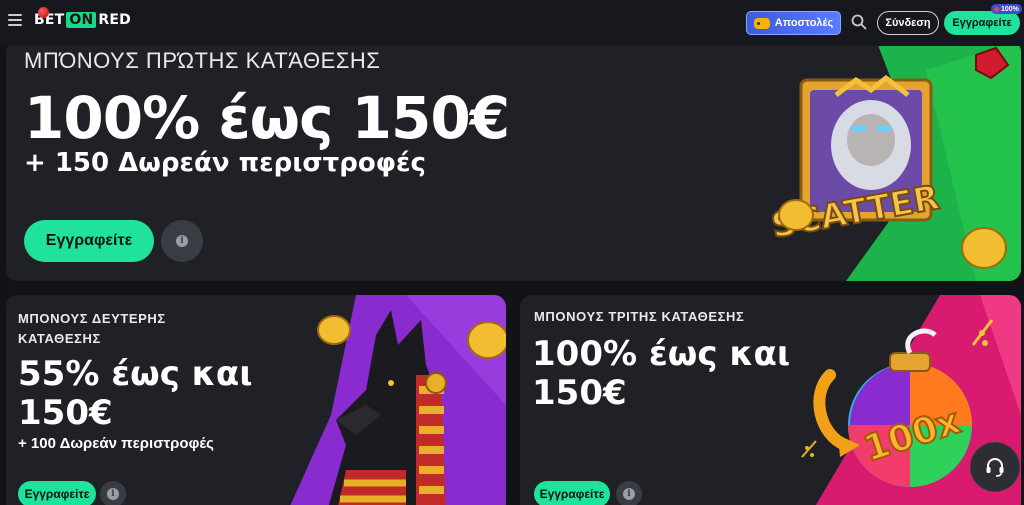  I want to click on logo: BET ON RED, so click(82, 17).